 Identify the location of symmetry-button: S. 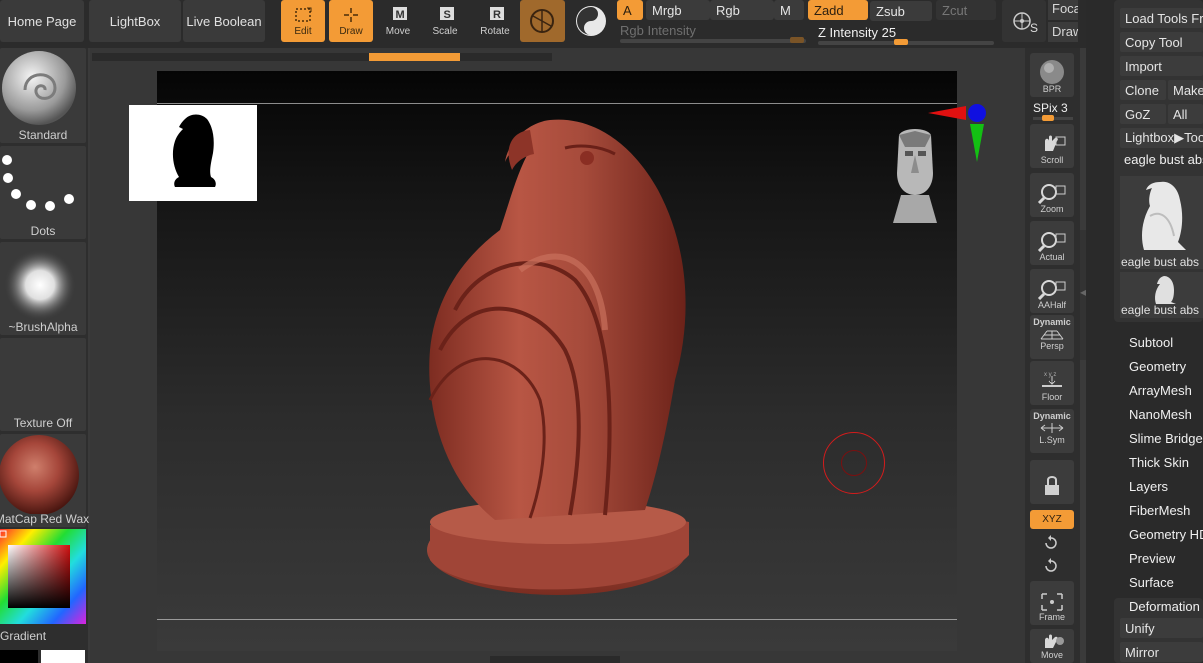
(1024, 21).